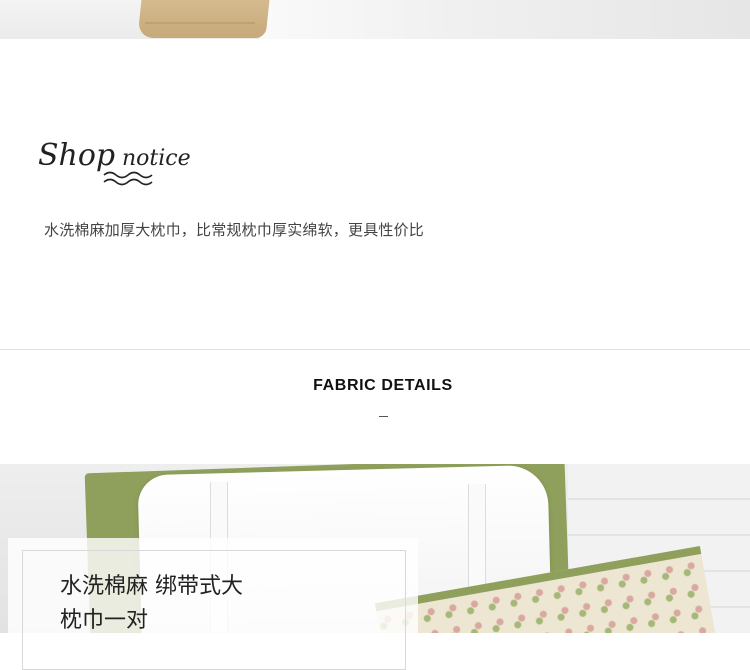  What do you see at coordinates (76, 155) in the screenshot?
I see `svg-text: Shop` at bounding box center [76, 155].